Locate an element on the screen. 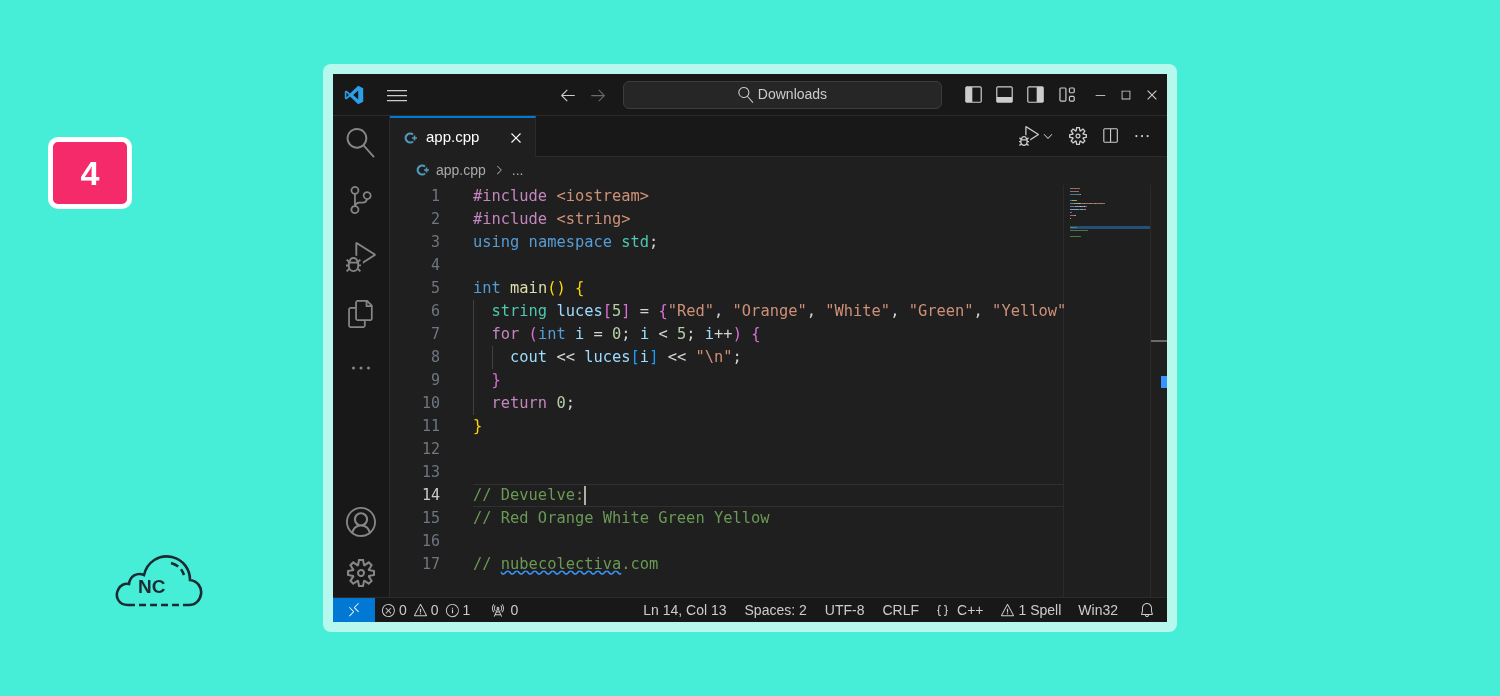 The image size is (1500, 696). line-number: 16 is located at coordinates (430, 542).